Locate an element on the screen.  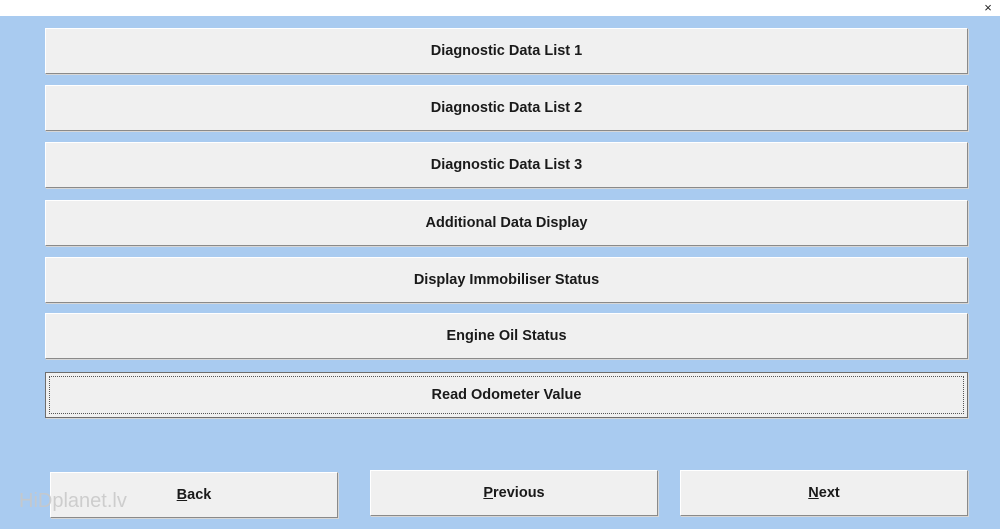
previous-mnemonic: P is located at coordinates (488, 493).